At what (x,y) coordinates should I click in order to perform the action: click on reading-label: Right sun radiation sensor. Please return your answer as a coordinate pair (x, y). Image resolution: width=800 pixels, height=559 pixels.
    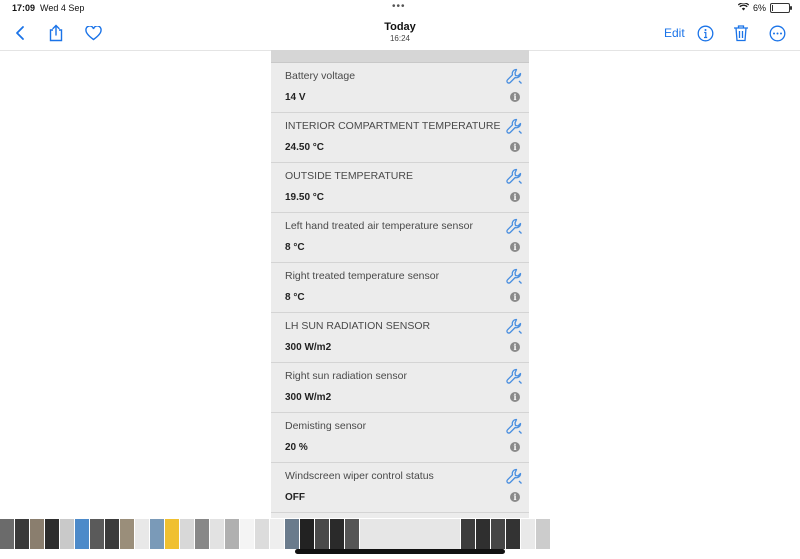
    Looking at the image, I should click on (346, 376).